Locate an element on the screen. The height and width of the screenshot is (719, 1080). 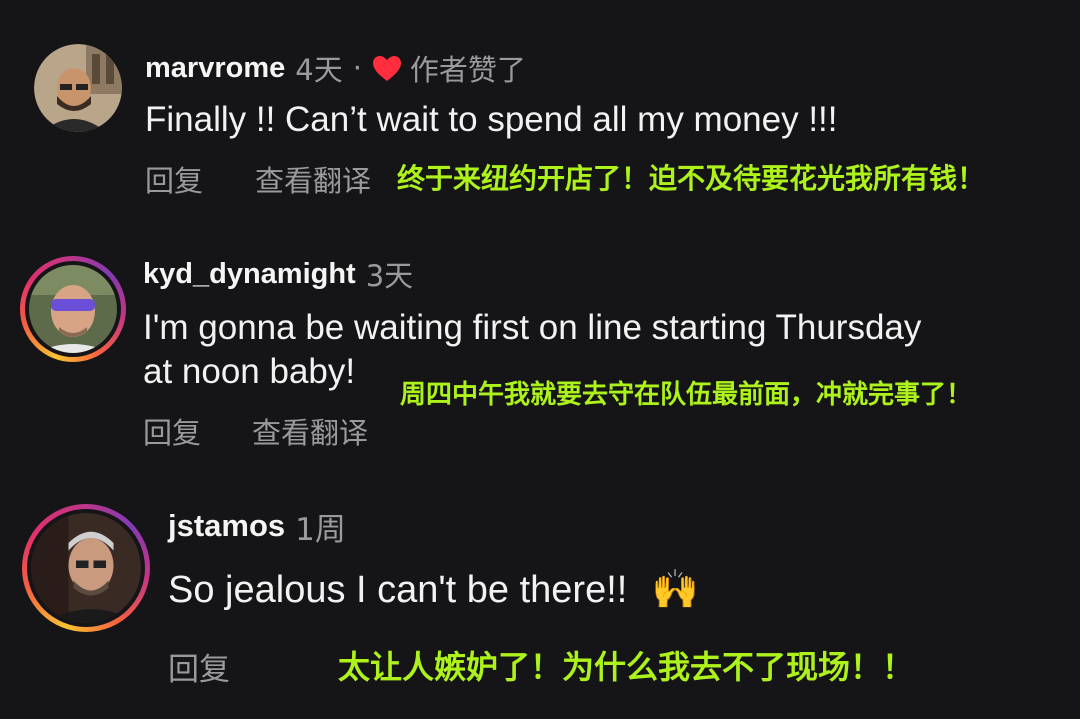
liked-by-author-label: 作者赞了 is located at coordinates (467, 70).